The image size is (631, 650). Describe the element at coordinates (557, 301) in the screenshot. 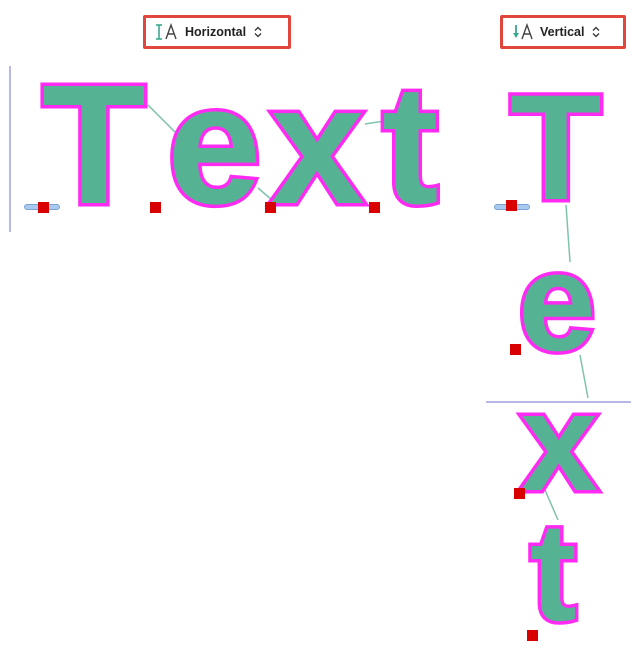

I see `vertical-letter-e: e` at that location.